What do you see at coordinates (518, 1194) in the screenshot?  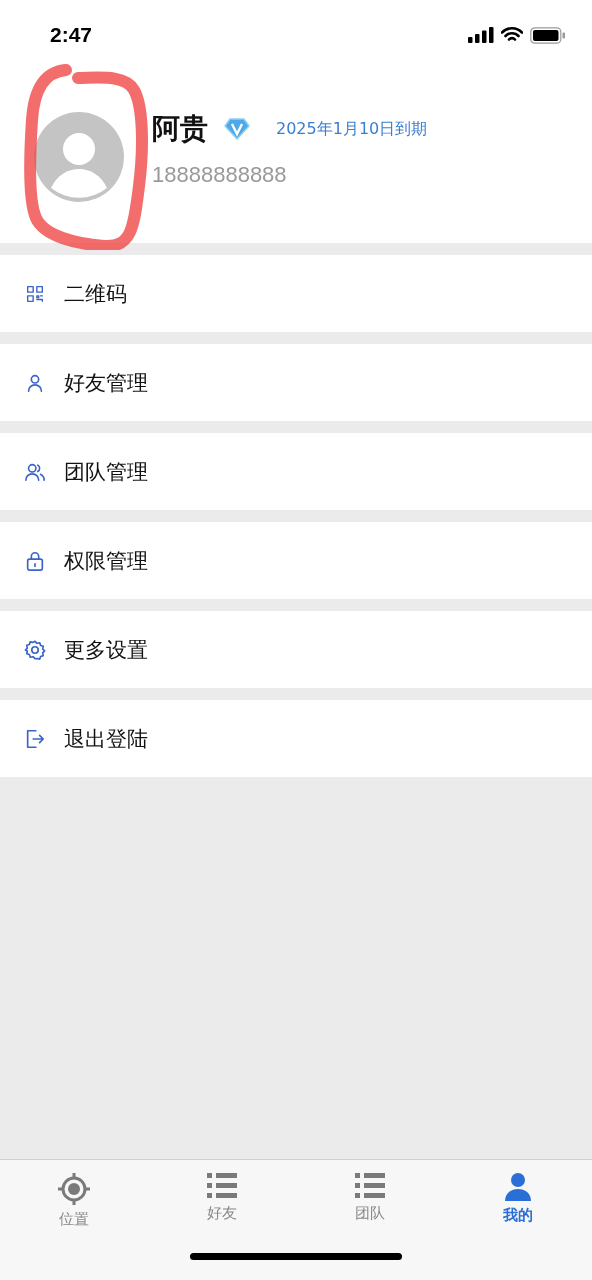 I see `tab: 我的` at bounding box center [518, 1194].